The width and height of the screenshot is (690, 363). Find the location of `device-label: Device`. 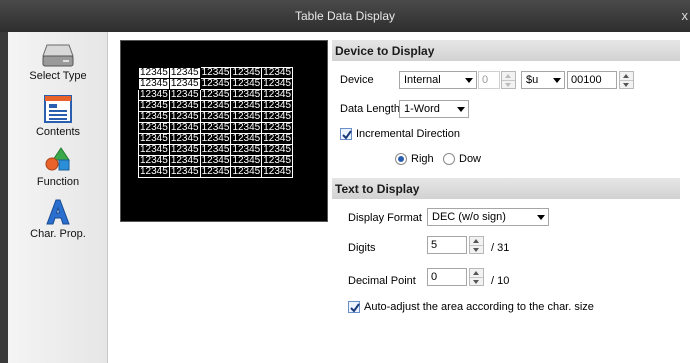

device-label: Device is located at coordinates (357, 80).